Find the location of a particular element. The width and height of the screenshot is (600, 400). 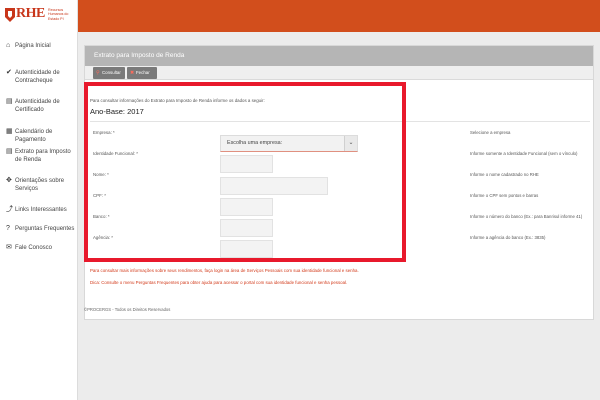

home-icon: ⌂ is located at coordinates (8, 45).